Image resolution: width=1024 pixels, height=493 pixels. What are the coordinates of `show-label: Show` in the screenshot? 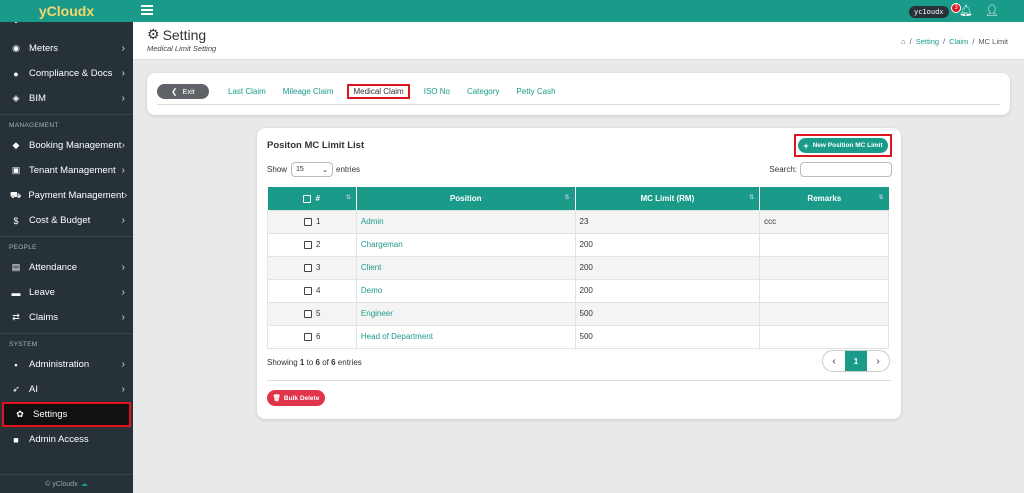 It's located at (277, 169).